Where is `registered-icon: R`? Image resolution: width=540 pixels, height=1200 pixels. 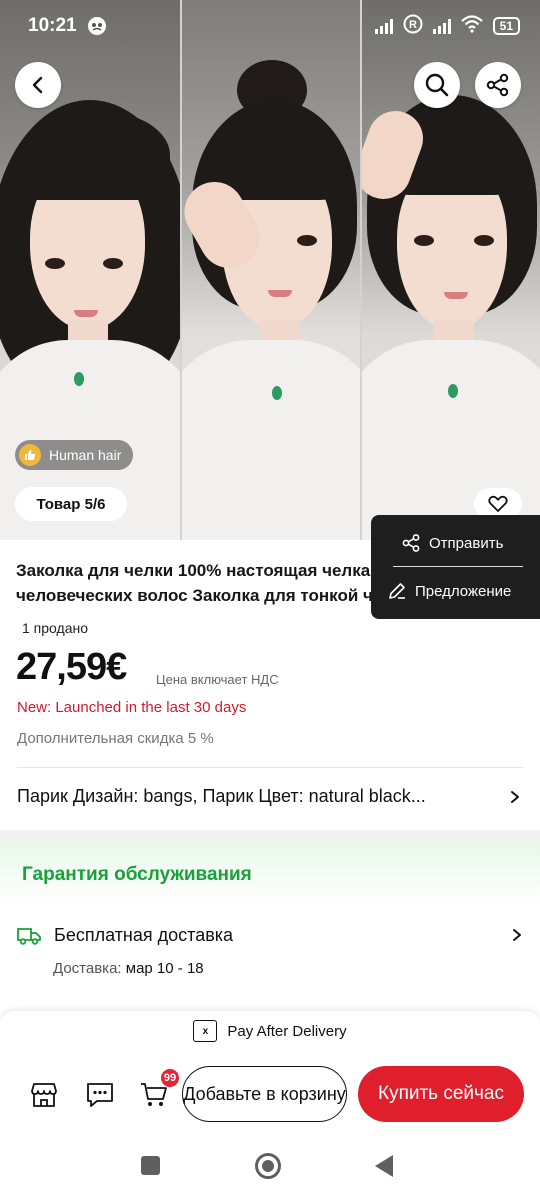
registered-icon: R is located at coordinates (413, 26).